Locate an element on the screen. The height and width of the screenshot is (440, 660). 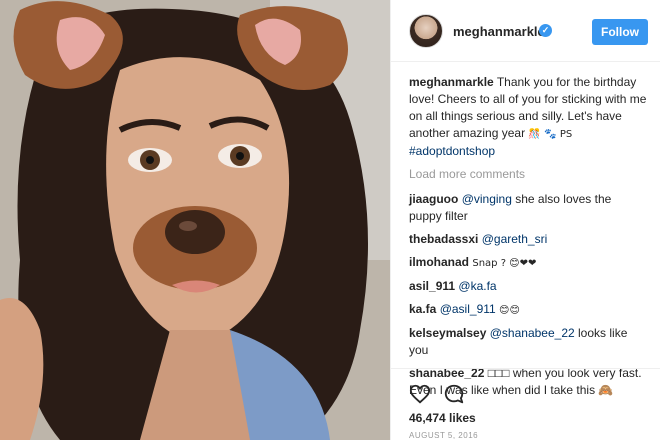
load-more-comments-link: Load more comments is located at coordinates (528, 174).